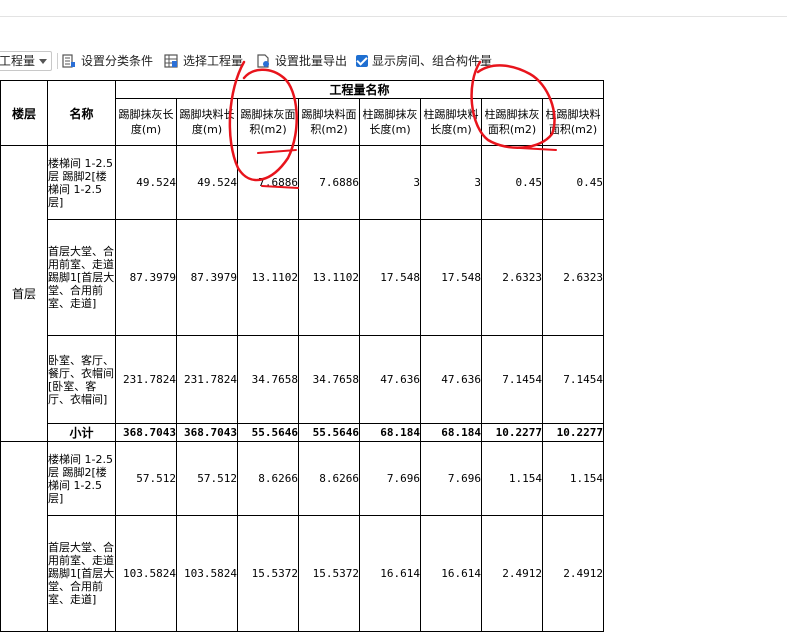 Image resolution: width=787 pixels, height=632 pixels. What do you see at coordinates (81, 432) in the screenshot?
I see `subtotal-label: 小计` at bounding box center [81, 432].